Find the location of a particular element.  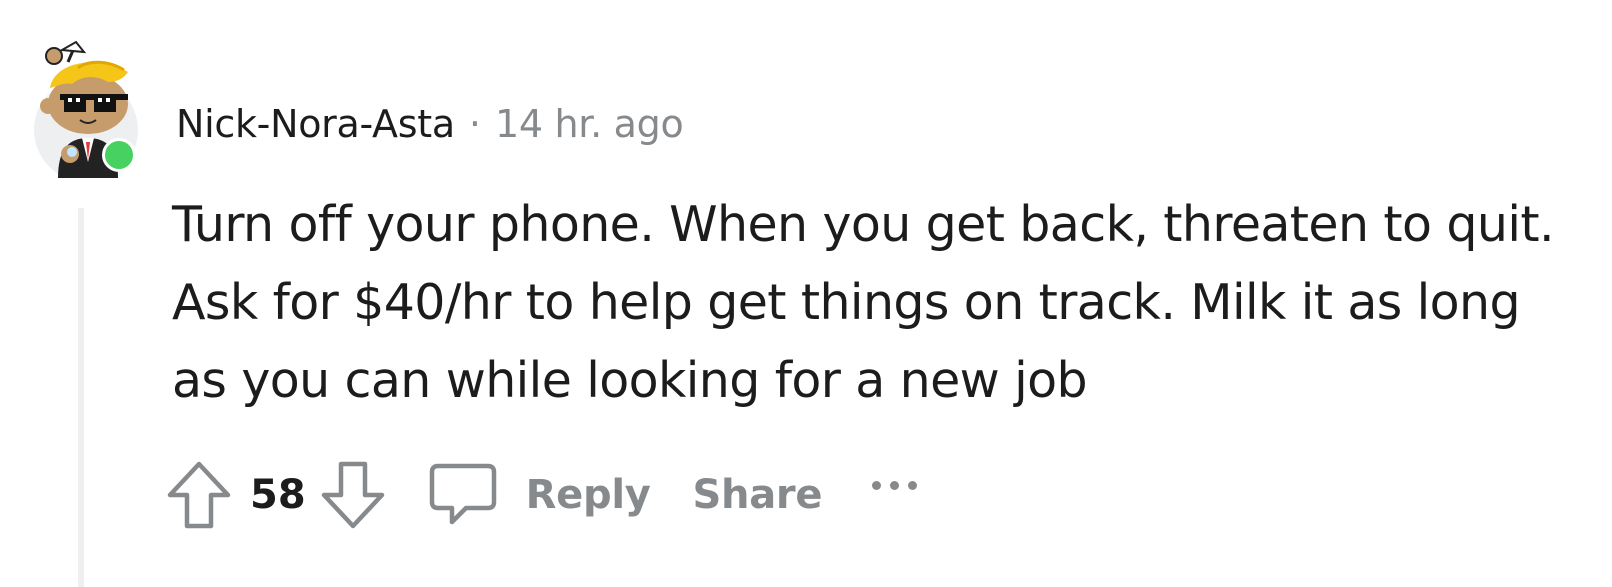

share-button: Share is located at coordinates (758, 495).